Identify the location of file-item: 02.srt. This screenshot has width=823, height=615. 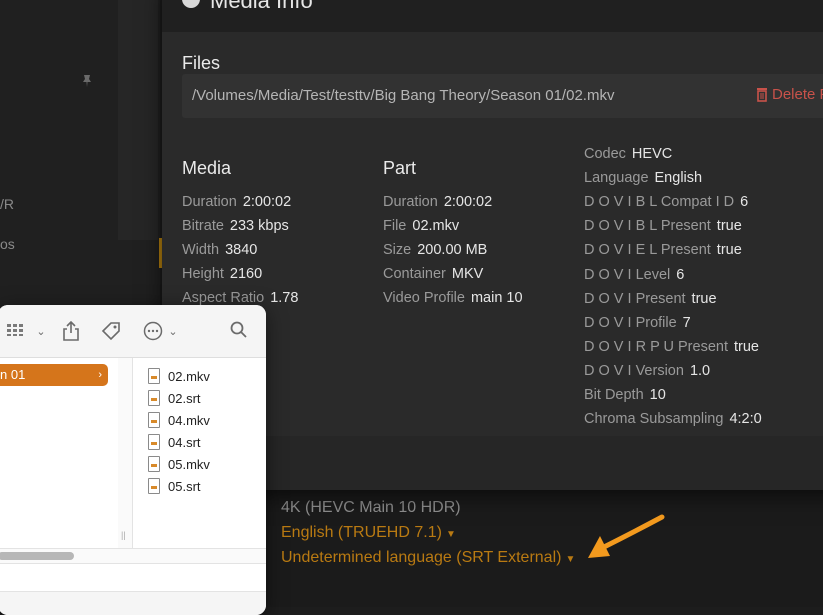
(179, 398).